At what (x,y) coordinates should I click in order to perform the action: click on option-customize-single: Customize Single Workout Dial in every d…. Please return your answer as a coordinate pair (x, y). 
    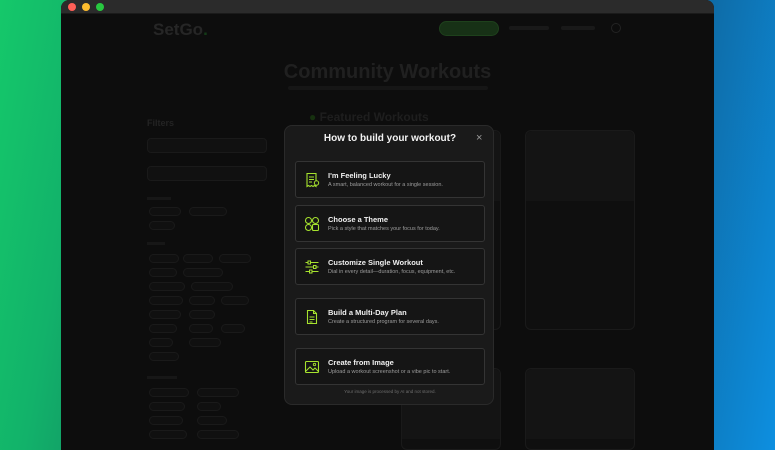
    Looking at the image, I should click on (390, 266).